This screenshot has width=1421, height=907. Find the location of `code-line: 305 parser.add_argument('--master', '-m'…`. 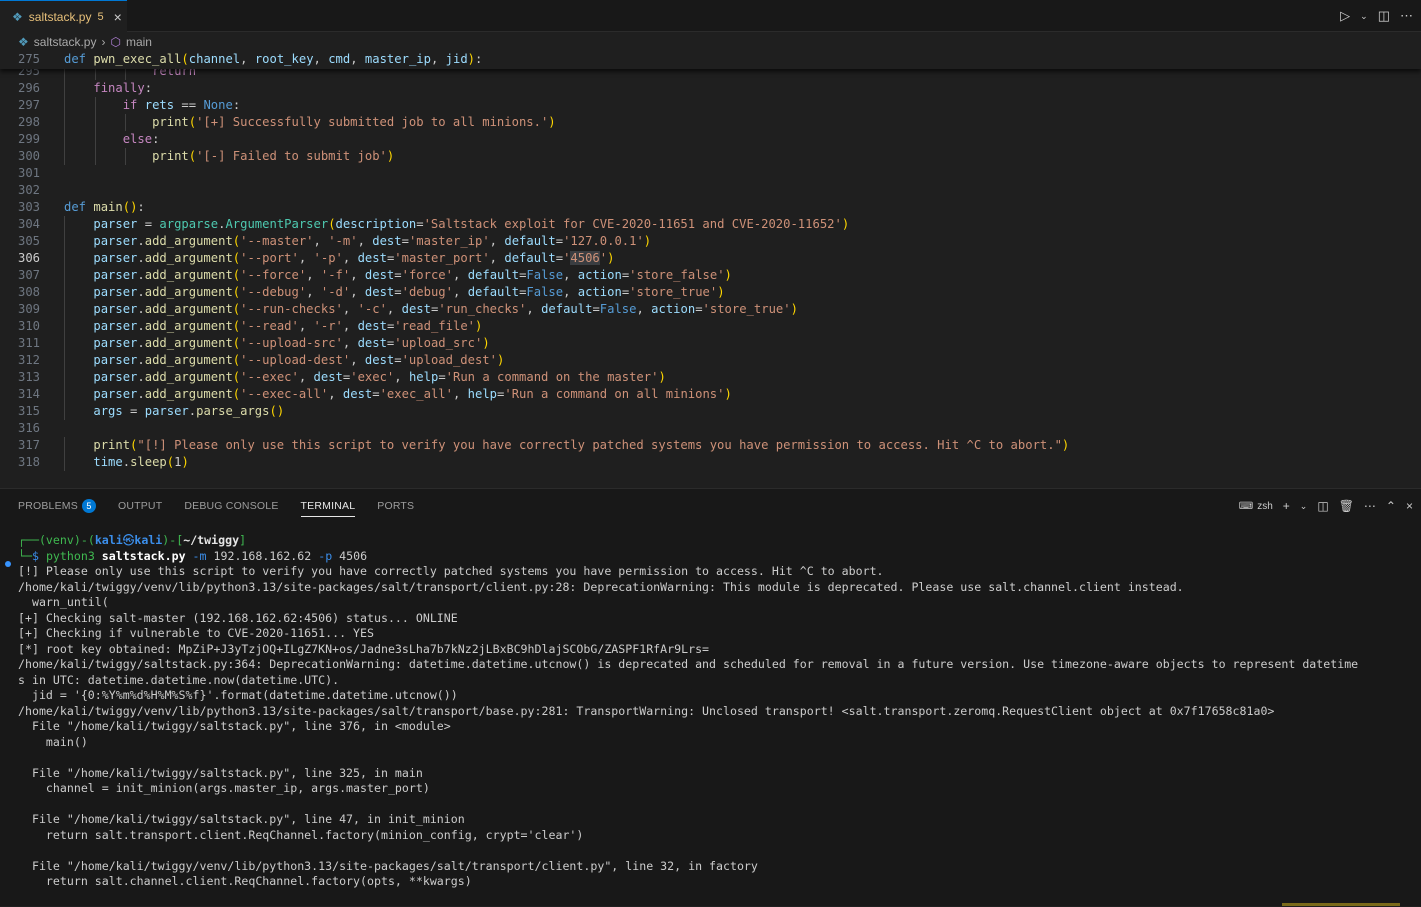

code-line: 305 parser.add_argument('--master', '-m'… is located at coordinates (710, 241).